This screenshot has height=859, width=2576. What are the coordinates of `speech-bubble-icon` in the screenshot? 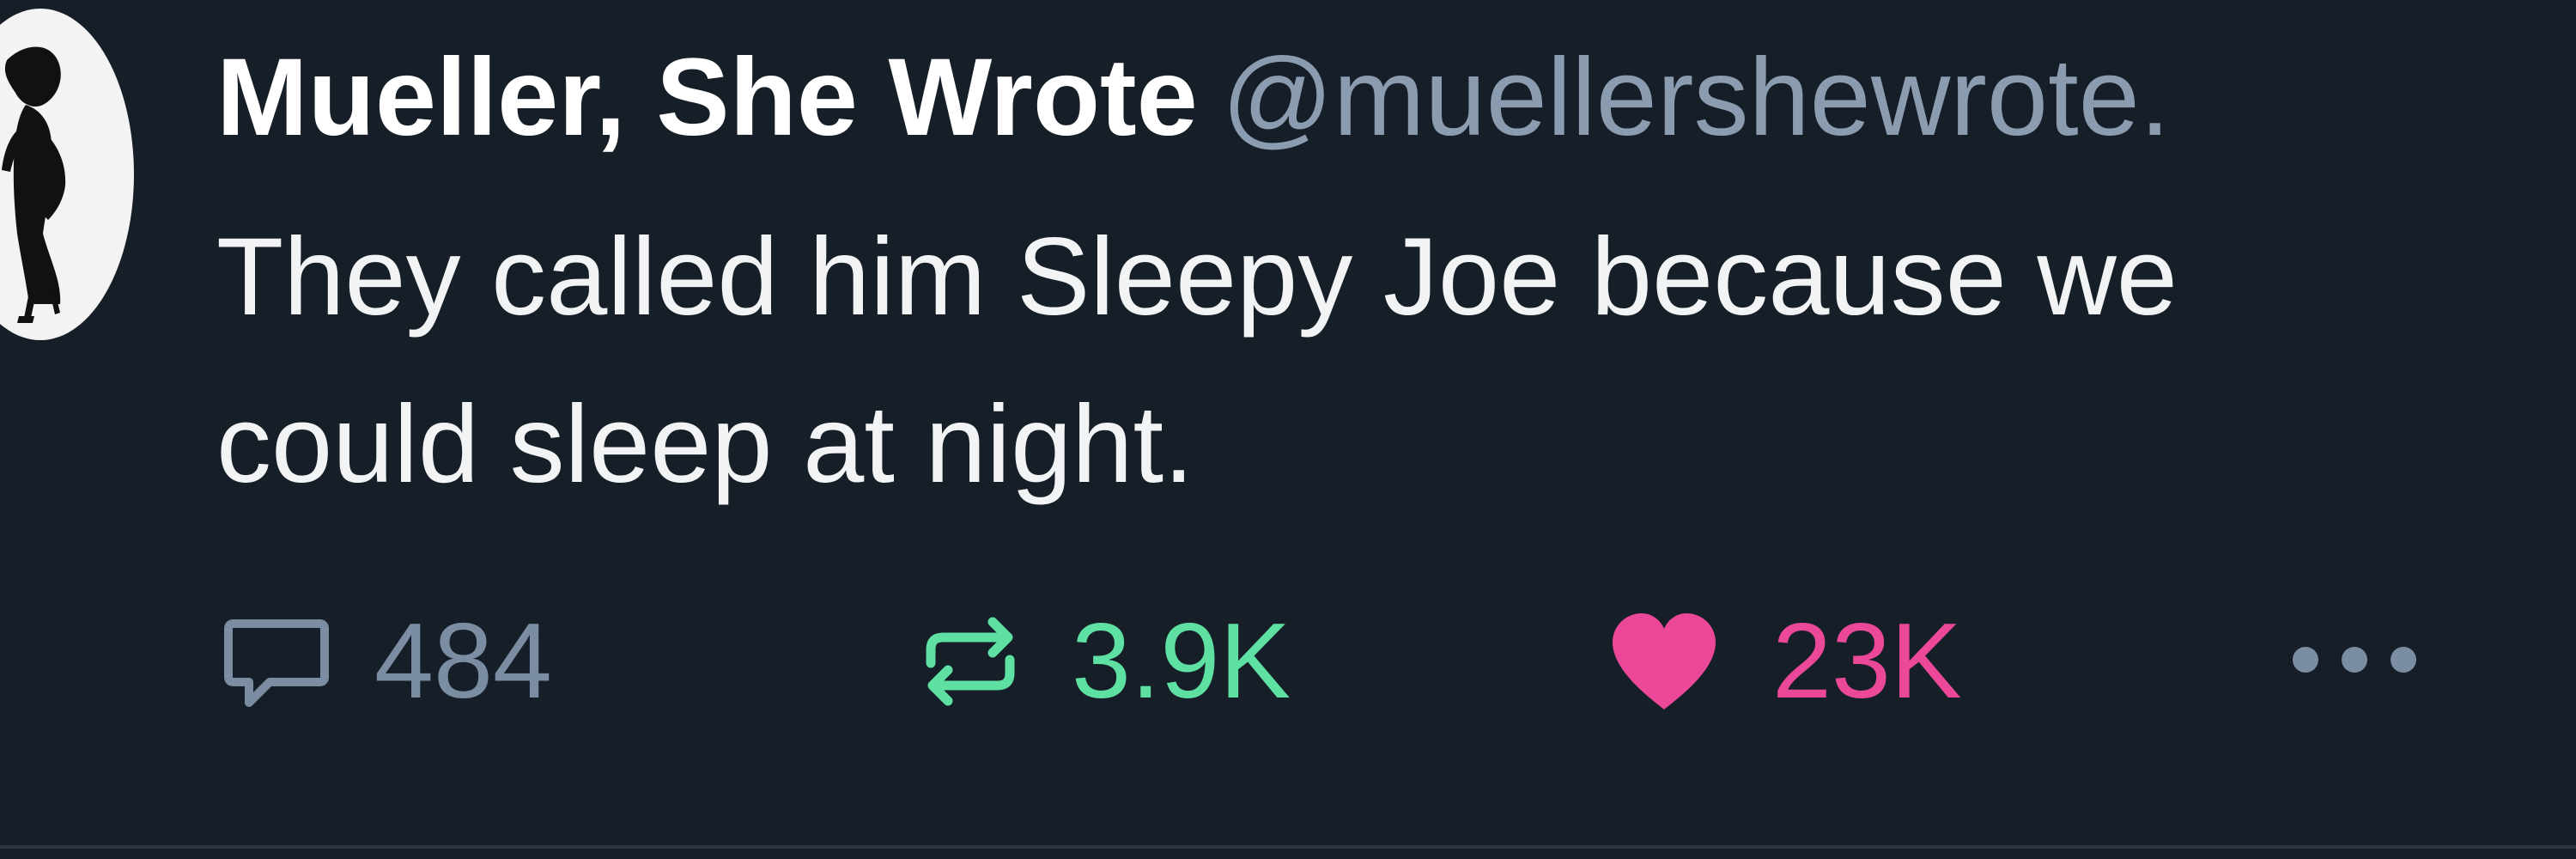 It's located at (276, 663).